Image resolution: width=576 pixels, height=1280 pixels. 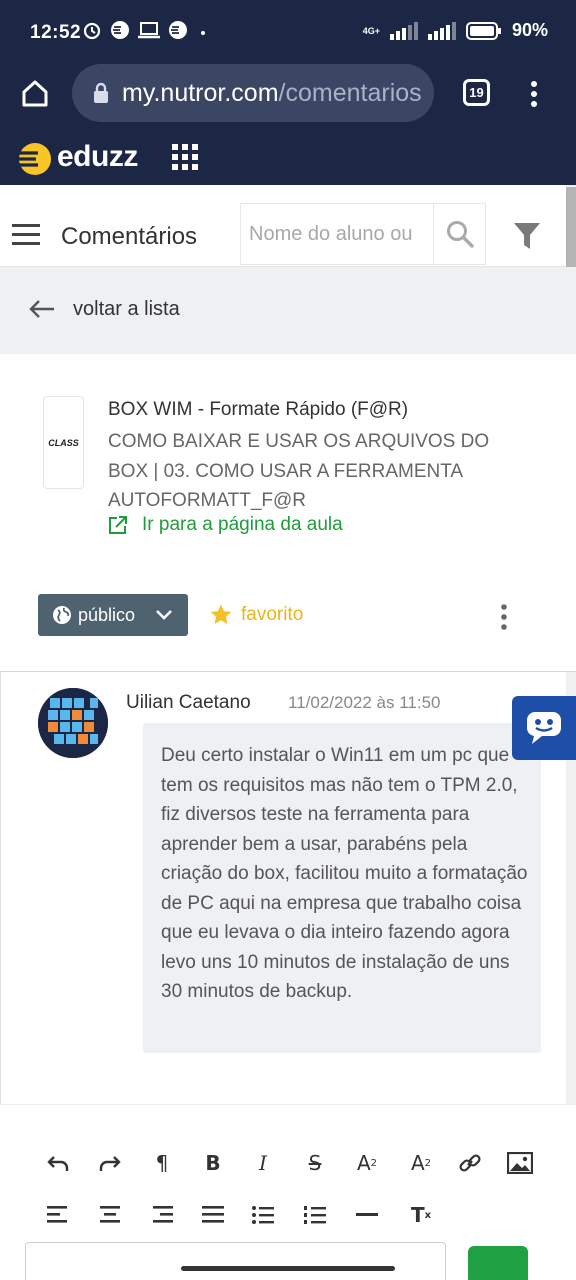 I want to click on arrow-back-icon, so click(x=41, y=309).